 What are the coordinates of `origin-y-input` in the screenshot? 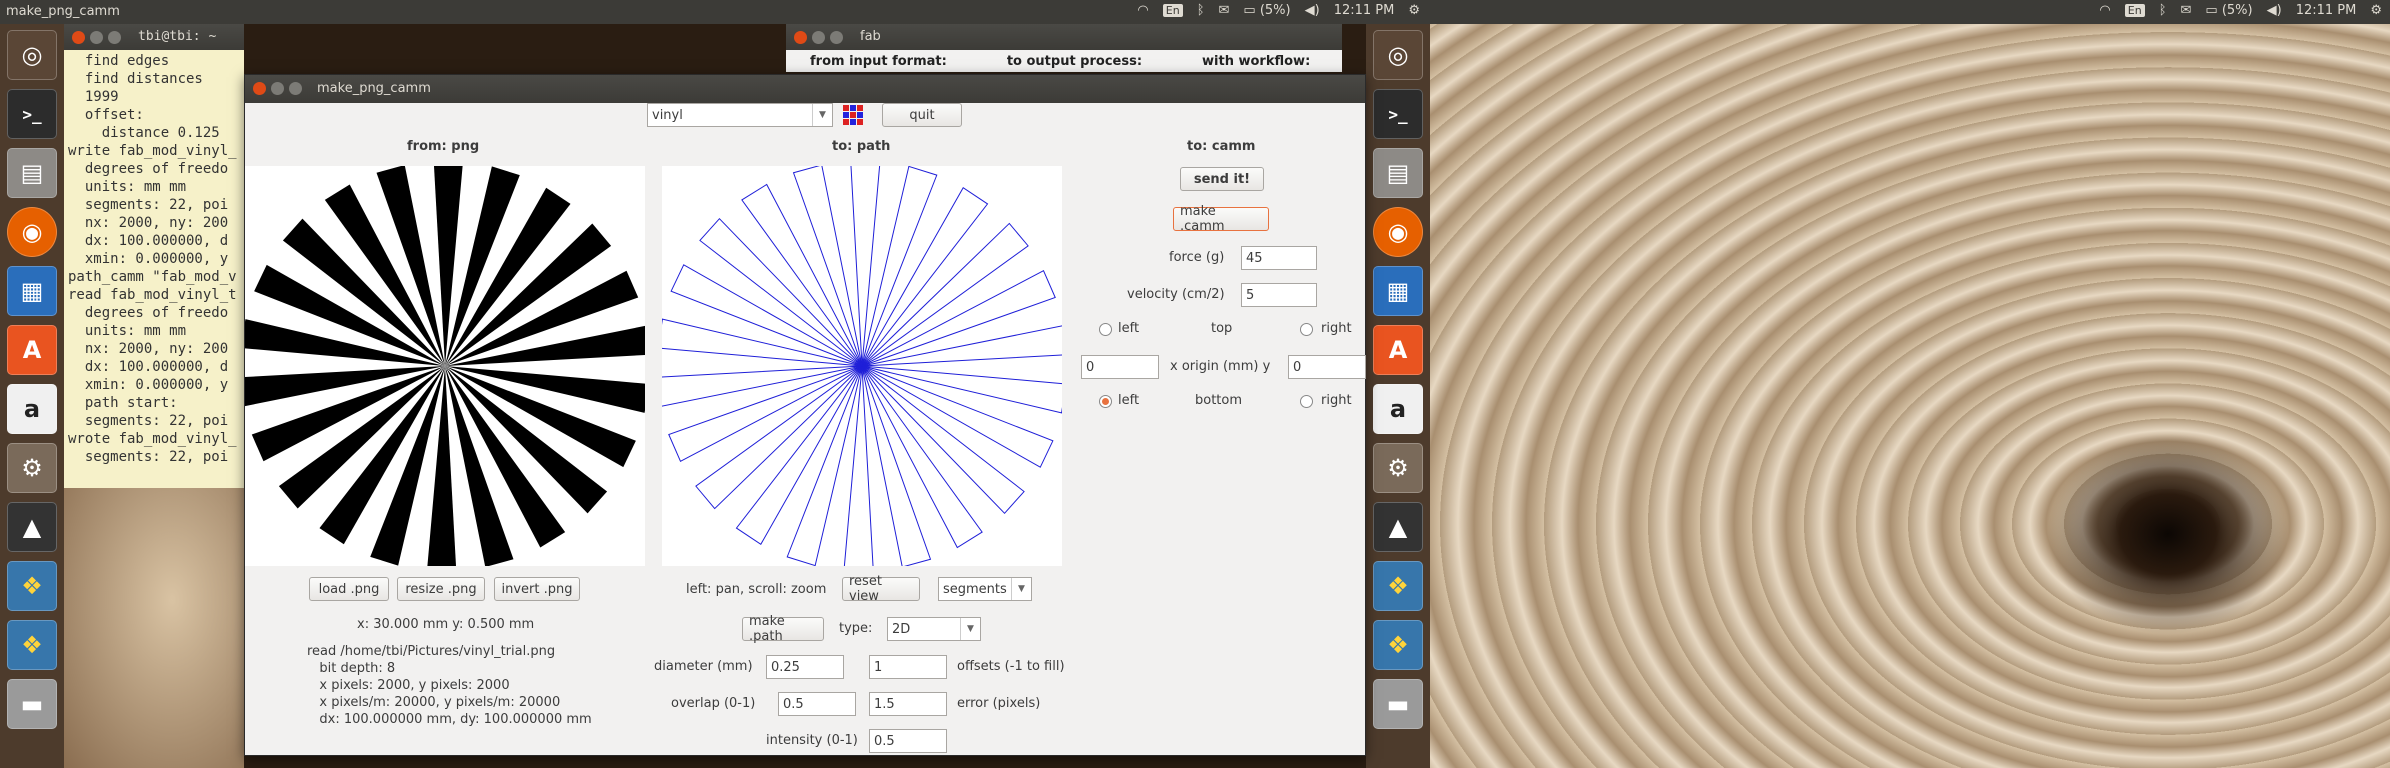 It's located at (1327, 367).